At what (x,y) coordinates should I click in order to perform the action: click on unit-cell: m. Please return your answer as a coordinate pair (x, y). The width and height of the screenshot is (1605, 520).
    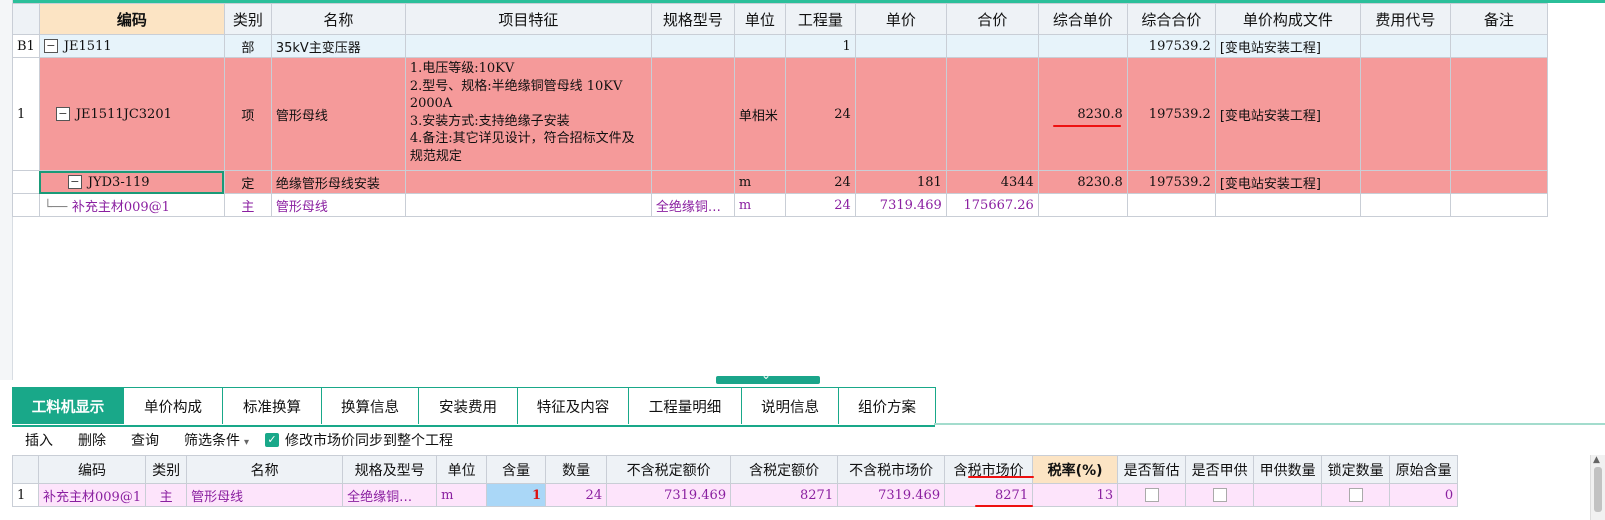
    Looking at the image, I should click on (759, 182).